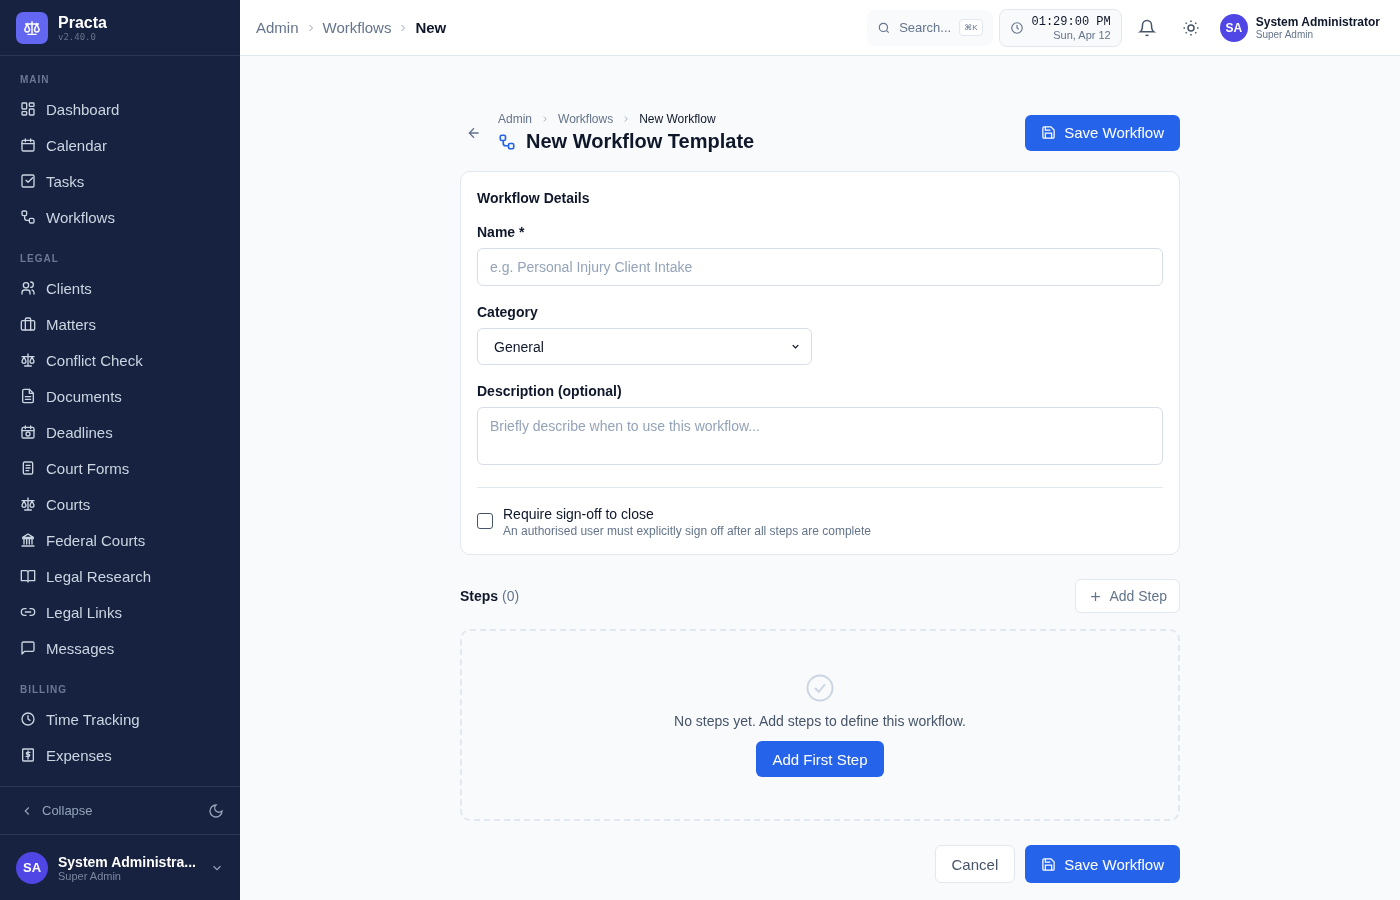 The image size is (1400, 900). Describe the element at coordinates (120, 396) in the screenshot. I see `sidebar-item: Documents` at that location.